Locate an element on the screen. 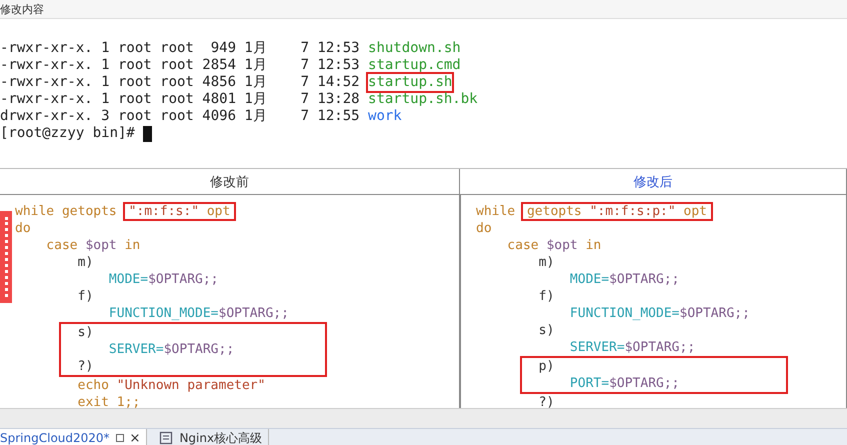 This screenshot has width=847, height=445. file-info: -rwxr-xr-x. 1 root root 4856 1月 7 14:52 is located at coordinates (180, 82).